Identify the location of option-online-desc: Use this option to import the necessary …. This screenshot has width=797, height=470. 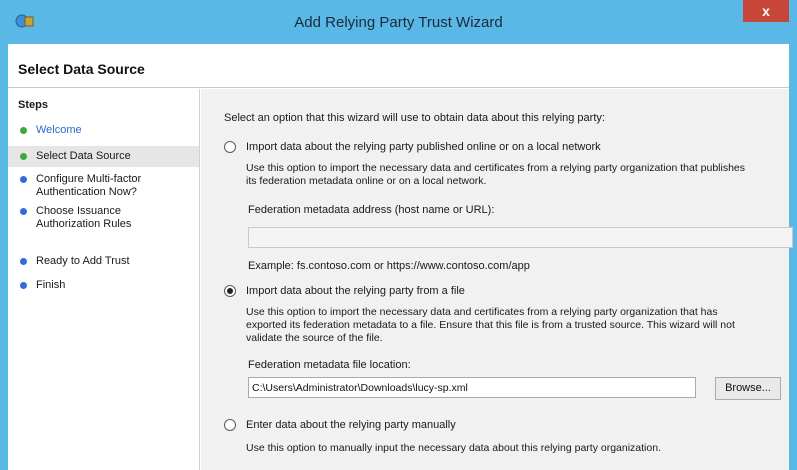
(495, 175).